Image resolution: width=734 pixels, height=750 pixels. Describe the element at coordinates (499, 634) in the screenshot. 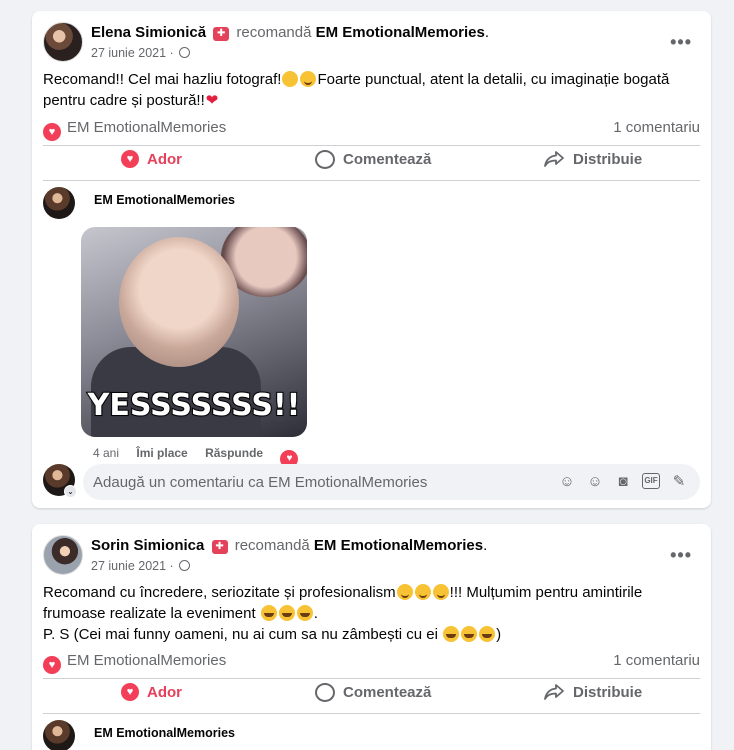

I see `closing-paren: )` at that location.